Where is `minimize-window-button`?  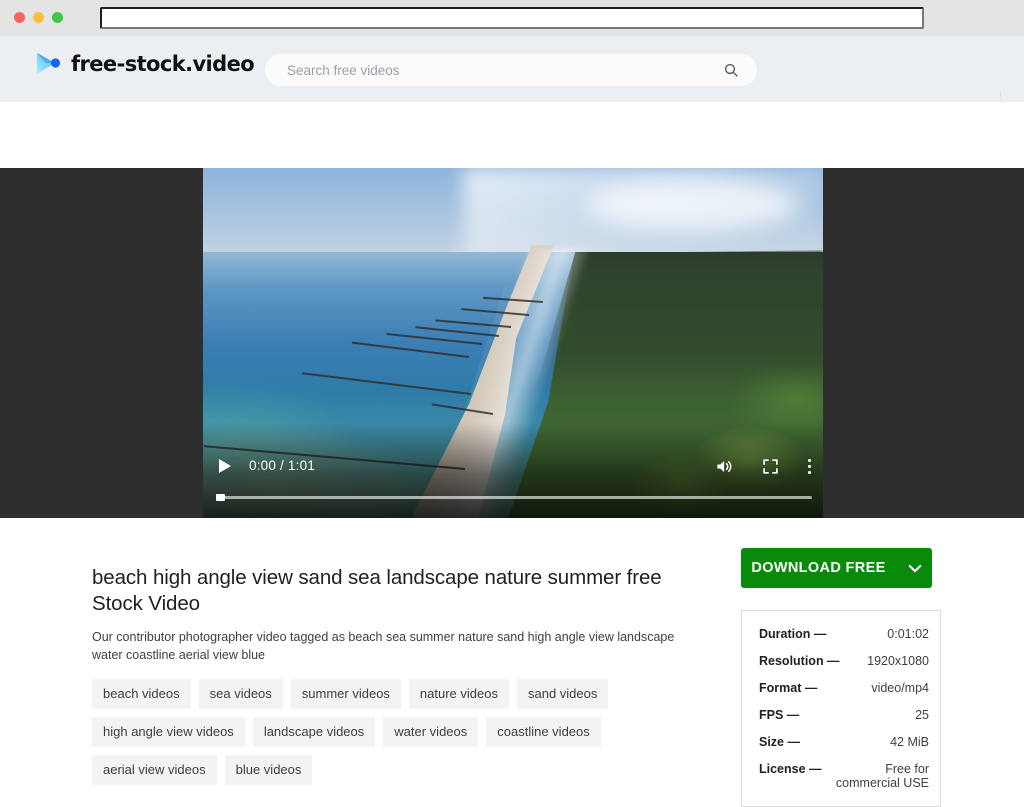
minimize-window-button is located at coordinates (38, 17).